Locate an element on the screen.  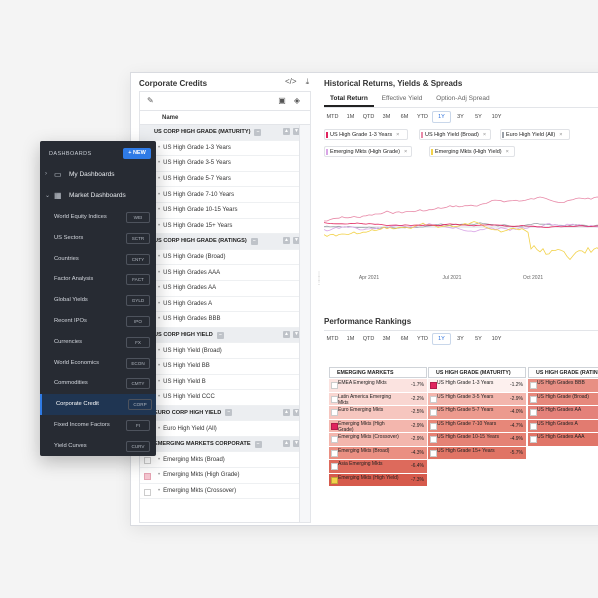
list-item: • US High Yield (Broad) is located at coordinates (225, 351).